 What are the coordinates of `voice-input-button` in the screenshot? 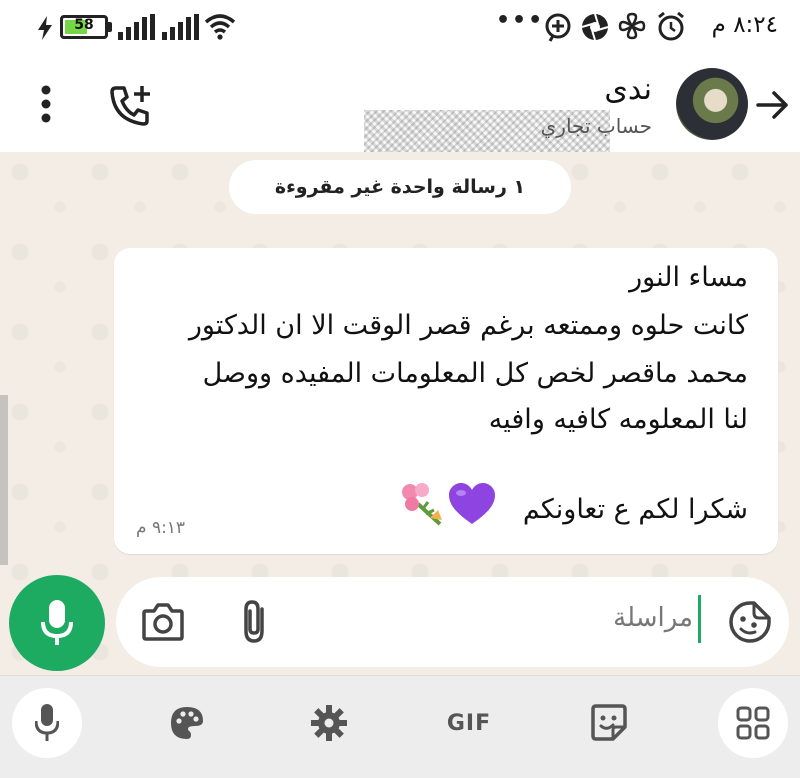 It's located at (47, 723).